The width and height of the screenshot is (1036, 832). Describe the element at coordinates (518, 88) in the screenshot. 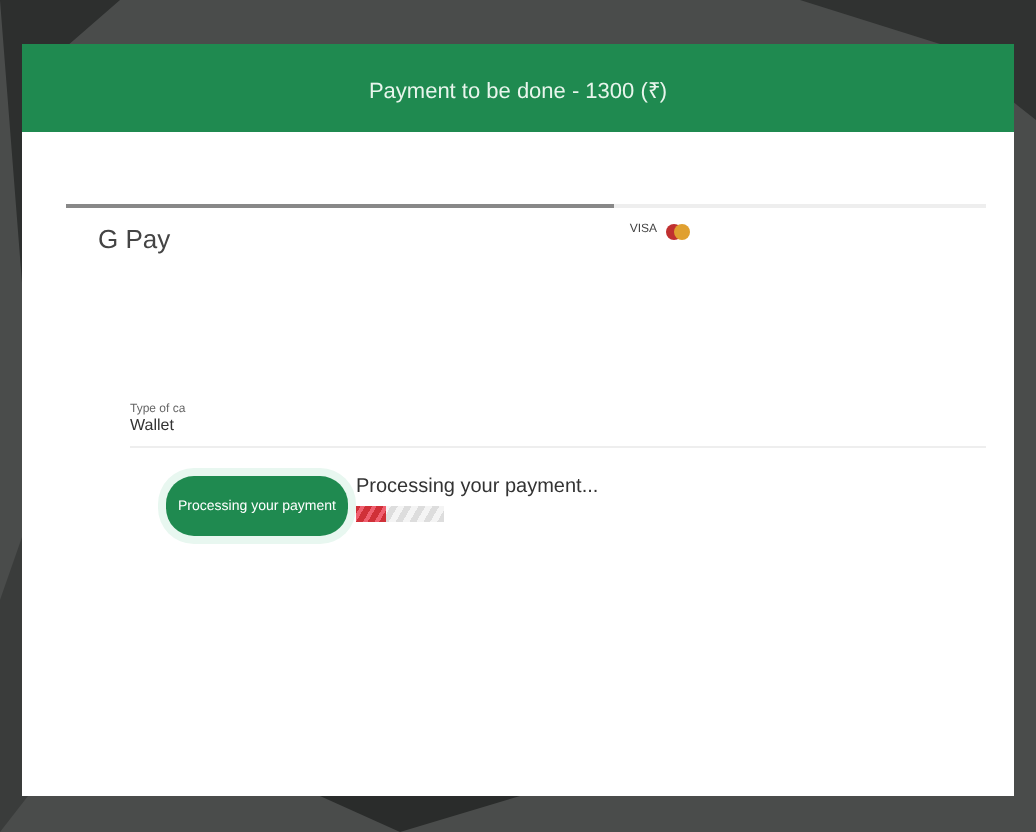

I see `dialog-header: Payment to be done - 1300 (₹)` at that location.